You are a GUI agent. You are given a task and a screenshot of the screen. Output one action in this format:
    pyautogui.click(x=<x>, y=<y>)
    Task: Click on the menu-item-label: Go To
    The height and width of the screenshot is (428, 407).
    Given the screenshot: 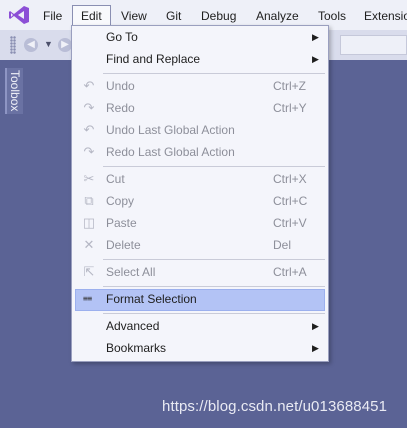 What is the action you would take?
    pyautogui.click(x=122, y=37)
    